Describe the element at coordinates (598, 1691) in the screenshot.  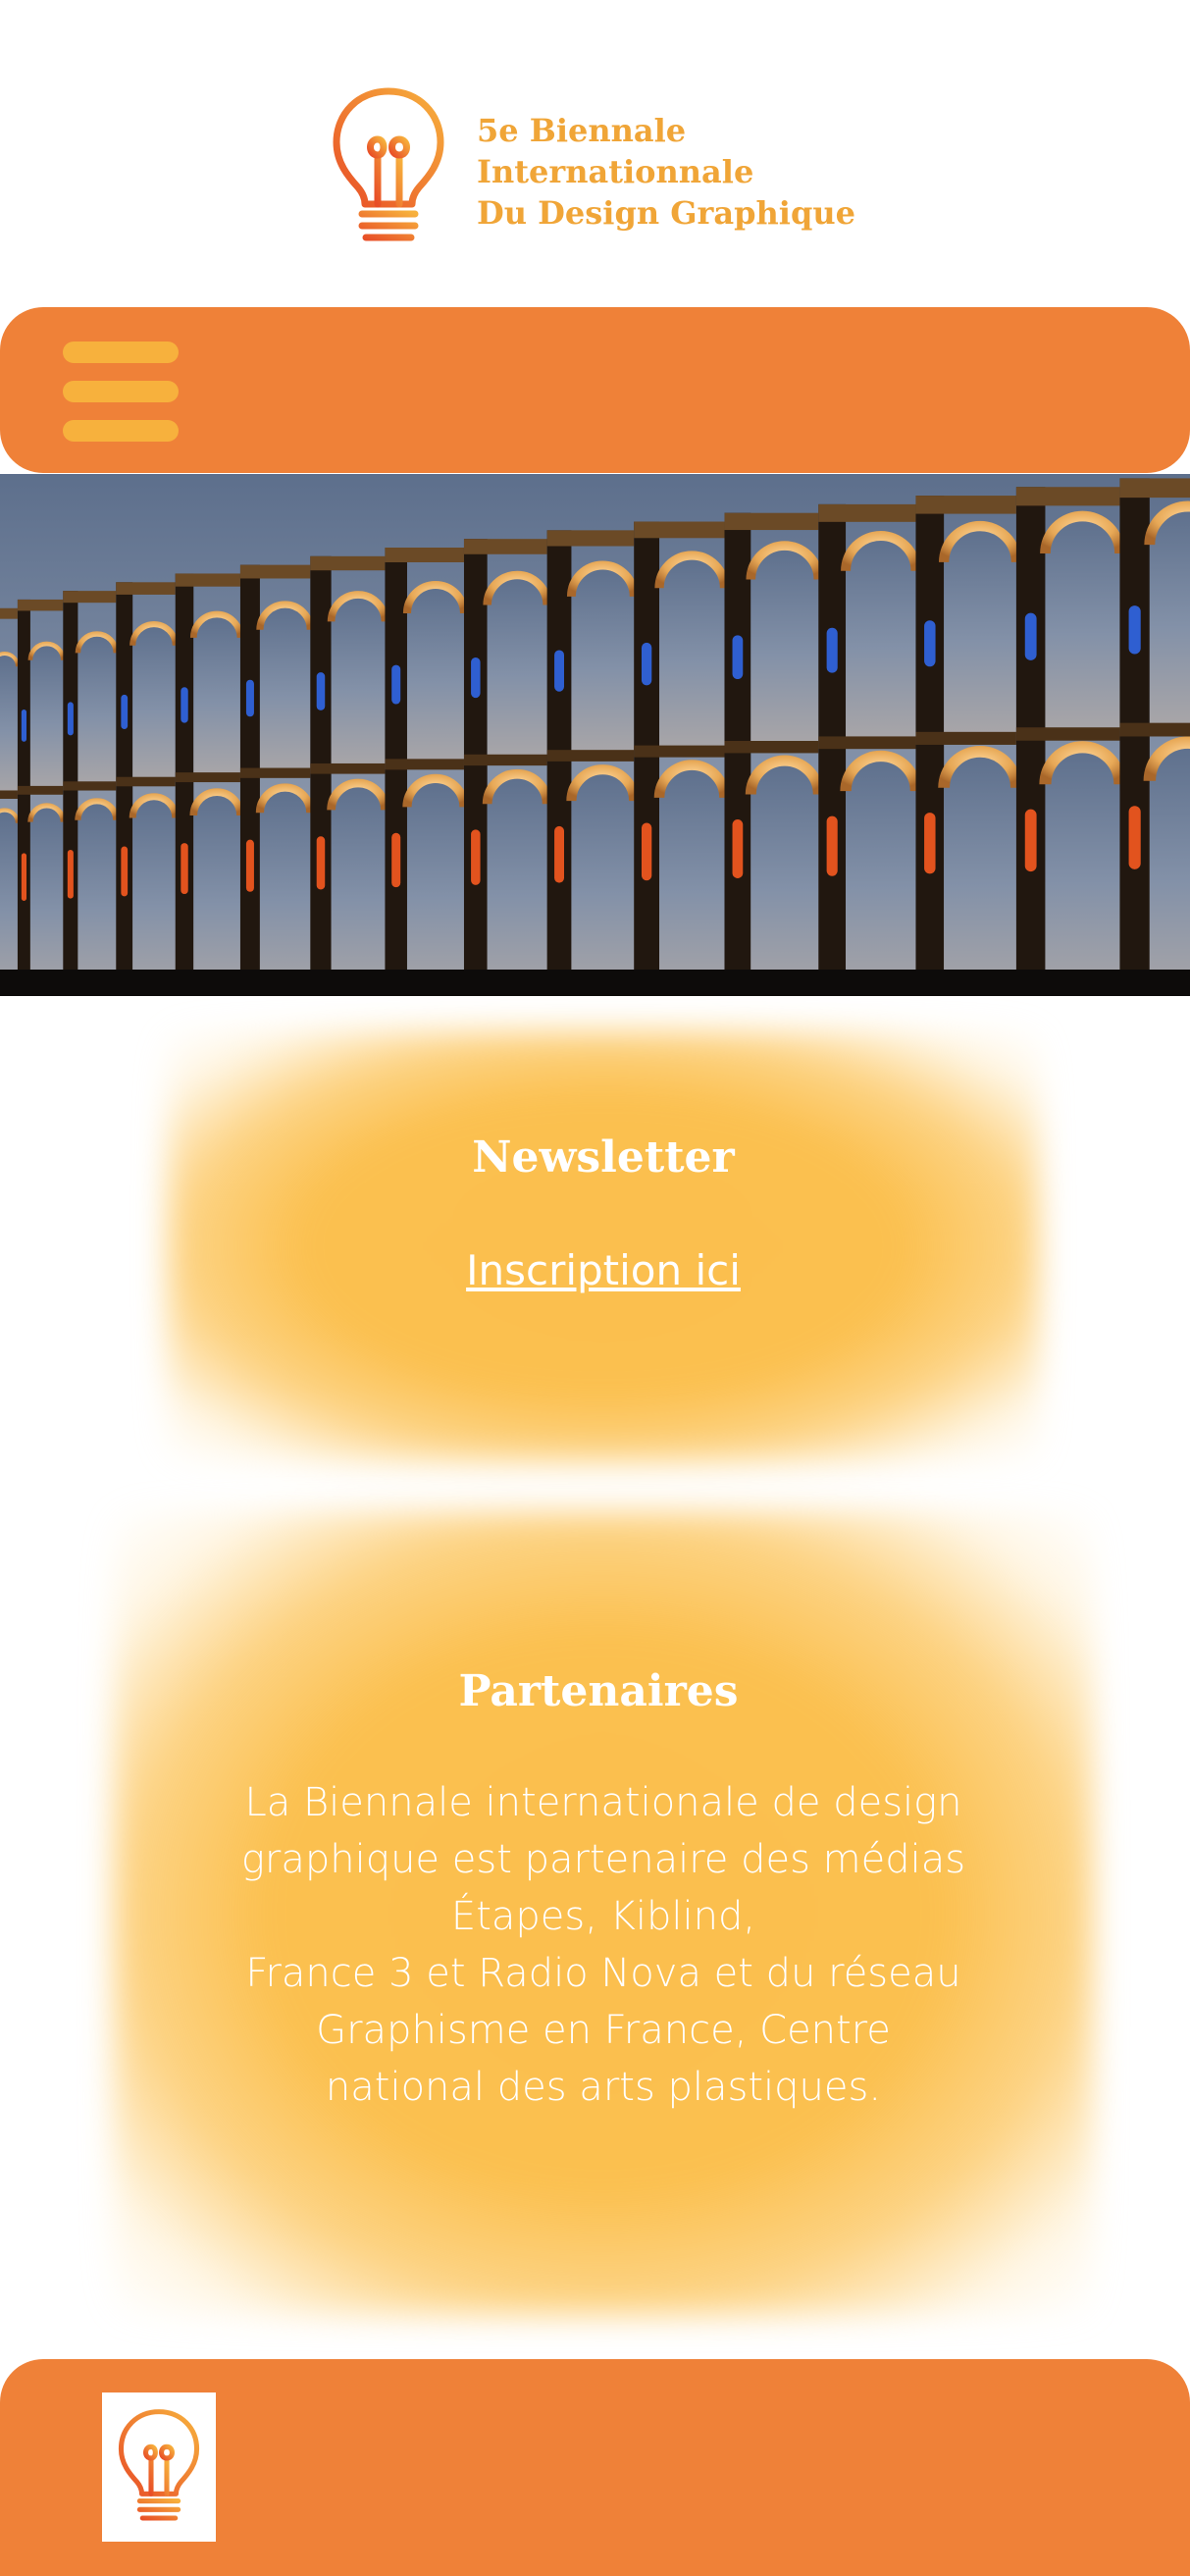
I see `partners-title: Partenaires` at that location.